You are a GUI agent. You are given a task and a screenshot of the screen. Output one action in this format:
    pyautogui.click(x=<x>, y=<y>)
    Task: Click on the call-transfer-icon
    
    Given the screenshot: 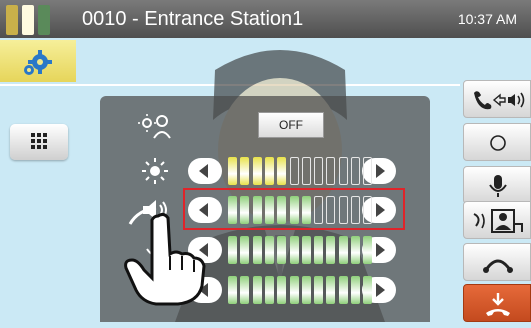 What is the action you would take?
    pyautogui.click(x=498, y=221)
    